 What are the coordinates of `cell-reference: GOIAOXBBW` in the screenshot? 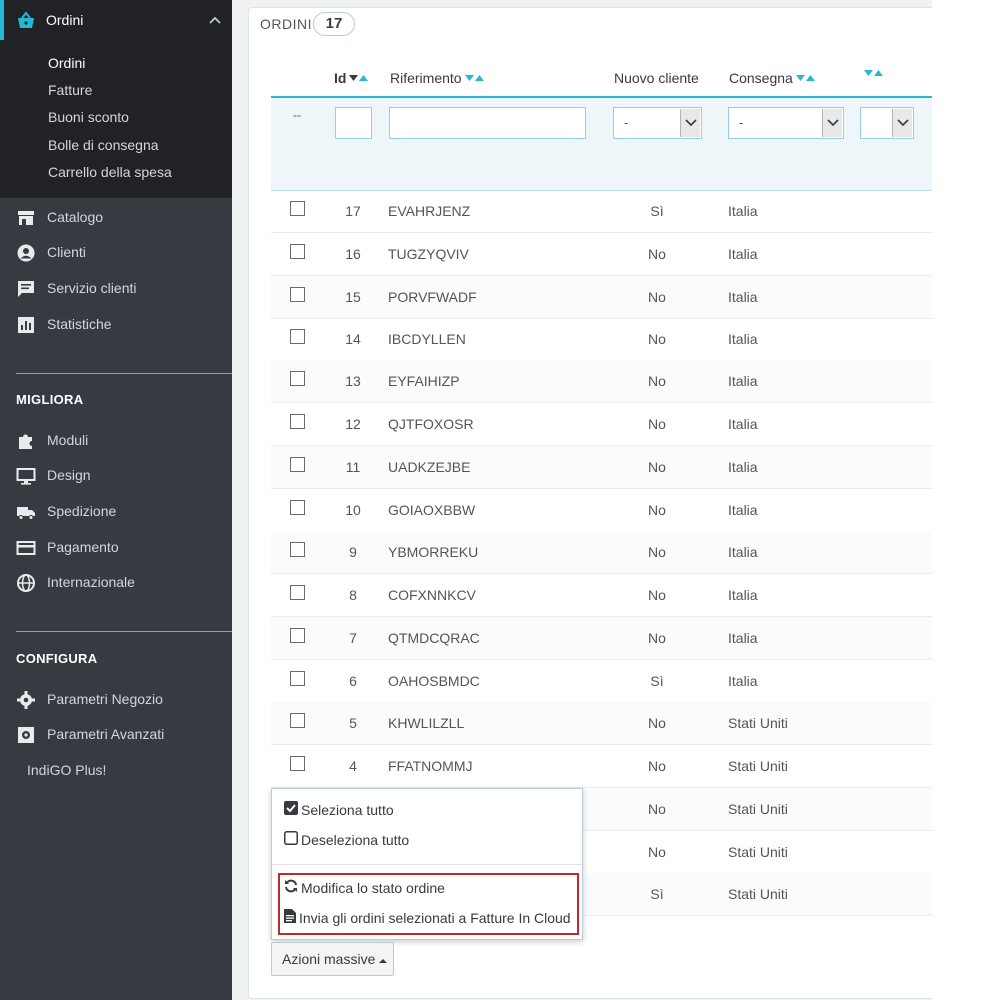 It's located at (432, 510).